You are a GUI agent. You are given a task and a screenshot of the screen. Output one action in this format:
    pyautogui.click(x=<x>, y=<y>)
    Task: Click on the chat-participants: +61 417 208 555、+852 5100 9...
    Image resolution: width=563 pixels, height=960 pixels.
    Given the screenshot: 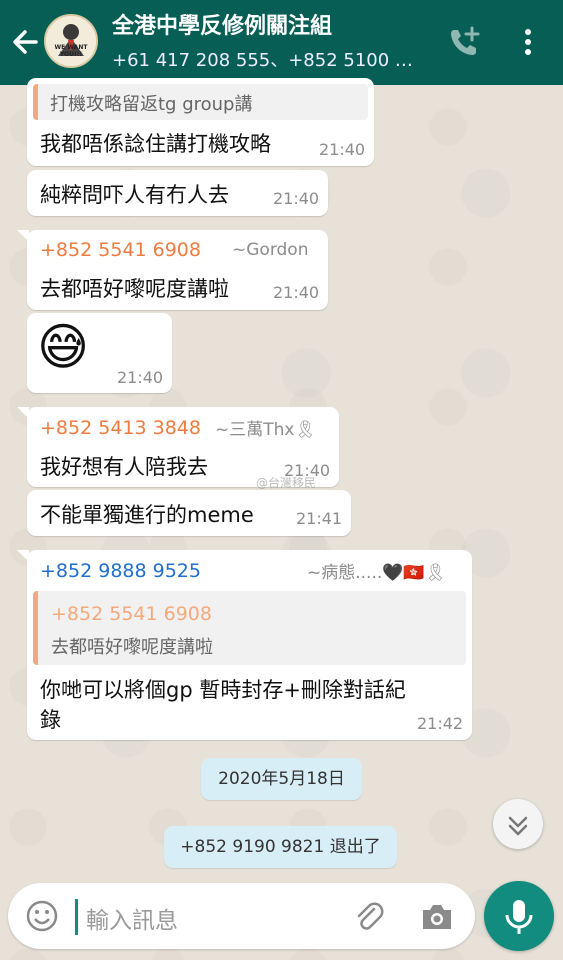 What is the action you would take?
    pyautogui.click(x=267, y=59)
    